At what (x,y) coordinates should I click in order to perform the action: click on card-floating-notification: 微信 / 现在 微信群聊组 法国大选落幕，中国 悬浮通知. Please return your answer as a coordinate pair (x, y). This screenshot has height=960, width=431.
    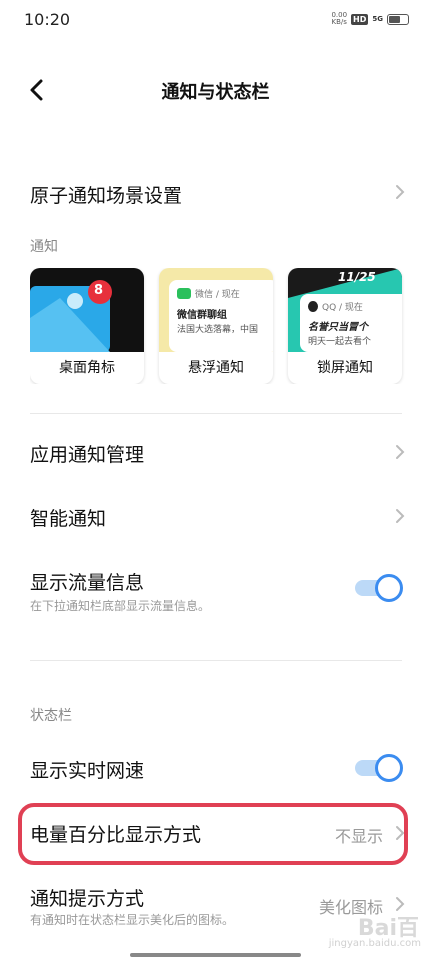
    Looking at the image, I should click on (216, 326).